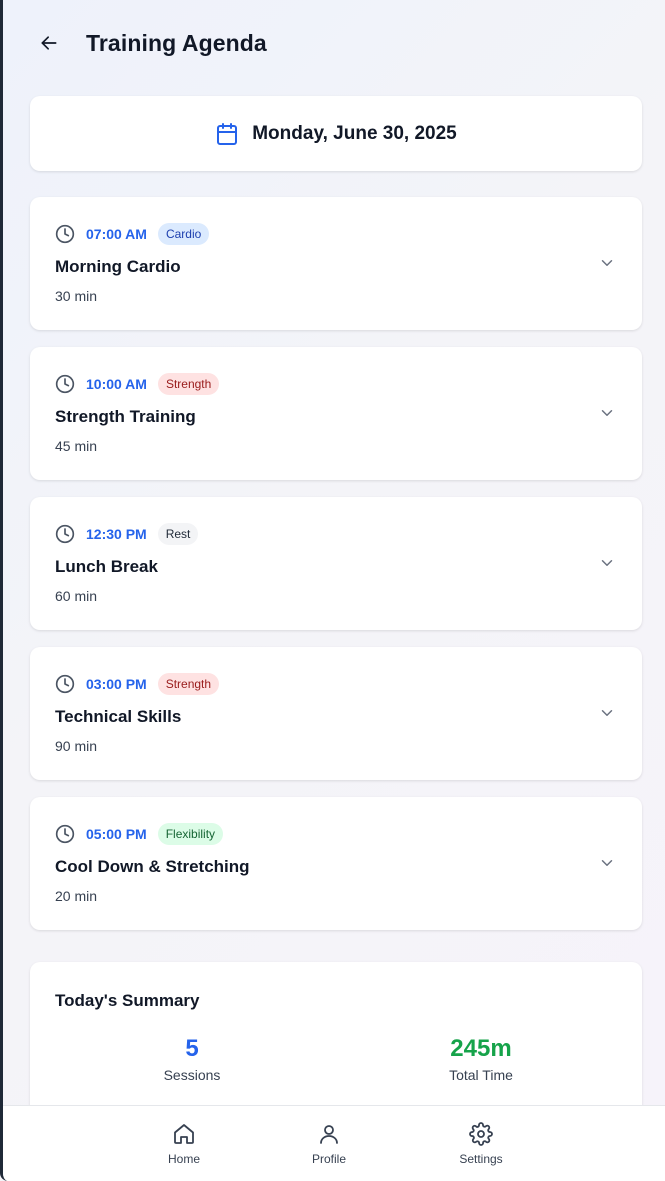 The image size is (665, 1181). What do you see at coordinates (116, 684) in the screenshot?
I see `session-time: 03:00 PM` at bounding box center [116, 684].